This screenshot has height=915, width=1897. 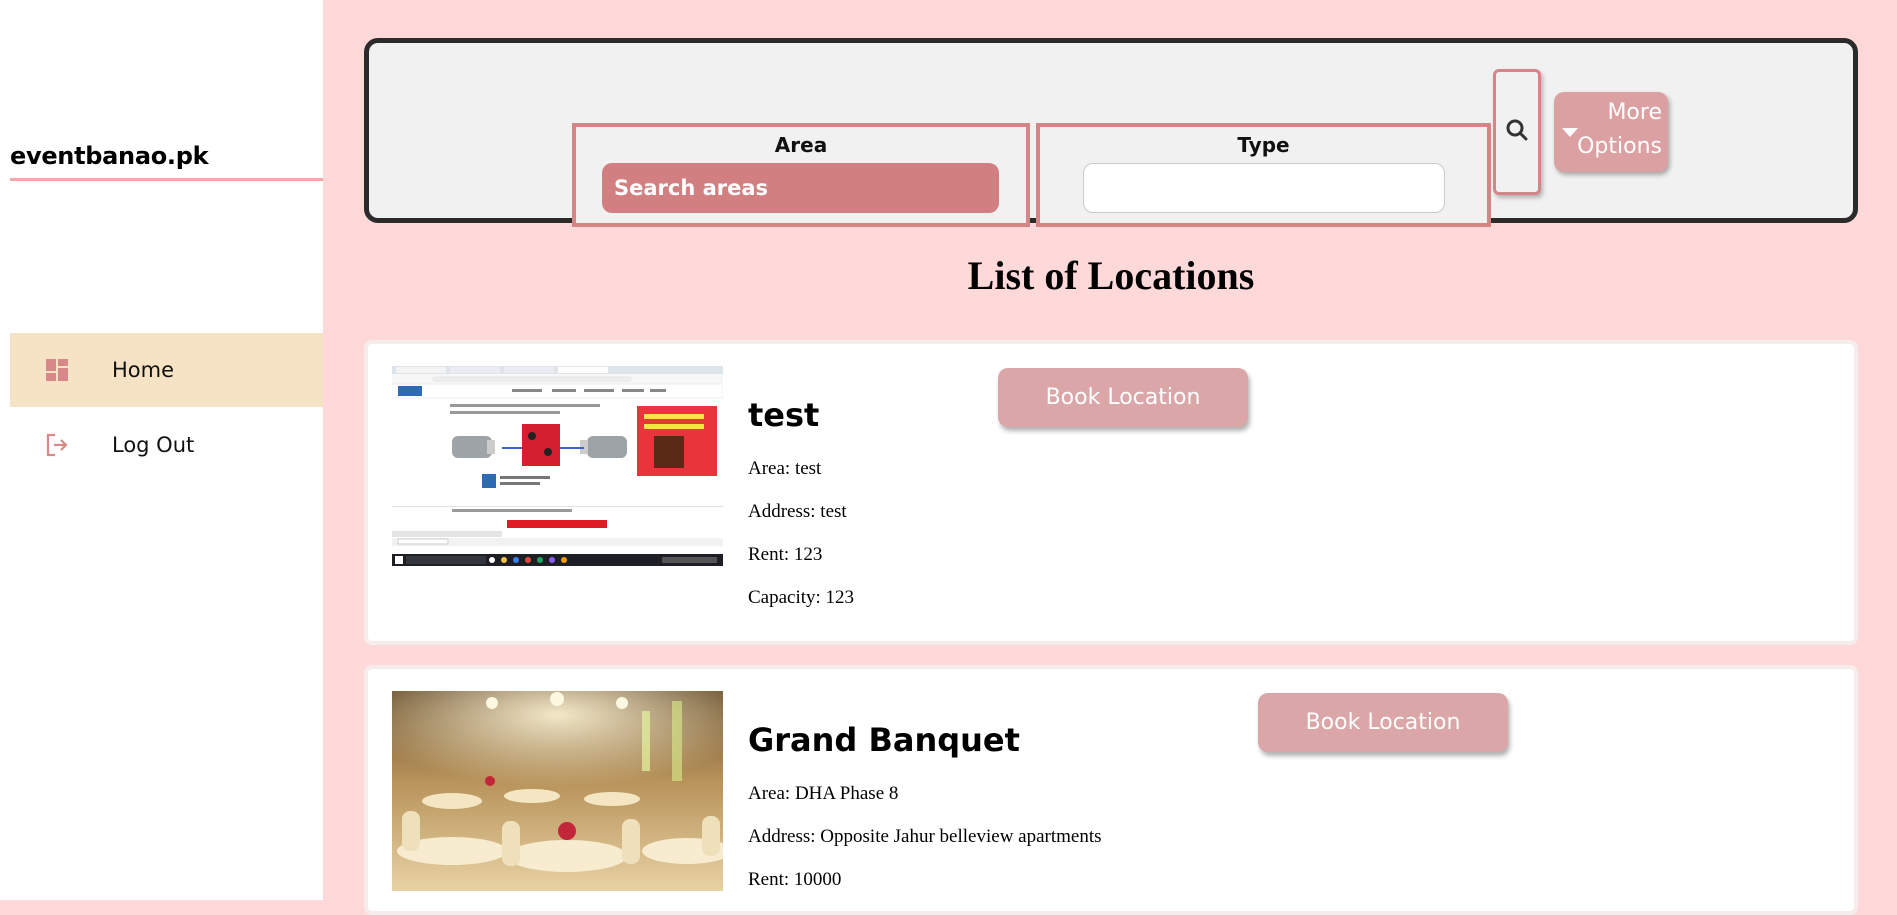 I want to click on search-icon, so click(x=1517, y=132).